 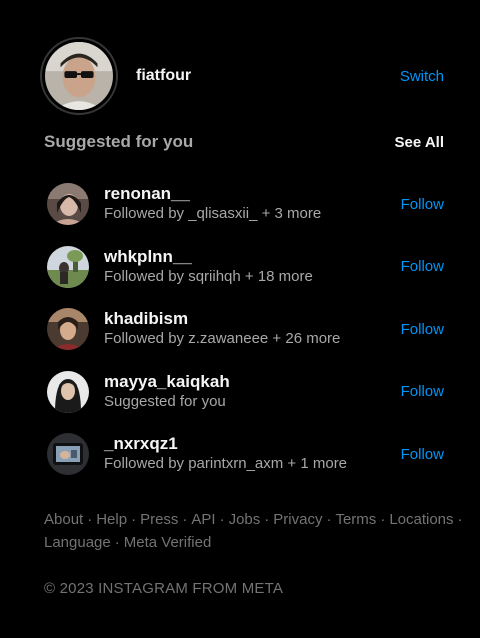 What do you see at coordinates (226, 464) in the screenshot?
I see `suggestion-reason: Followed by parintxrn_axm + 1 more` at bounding box center [226, 464].